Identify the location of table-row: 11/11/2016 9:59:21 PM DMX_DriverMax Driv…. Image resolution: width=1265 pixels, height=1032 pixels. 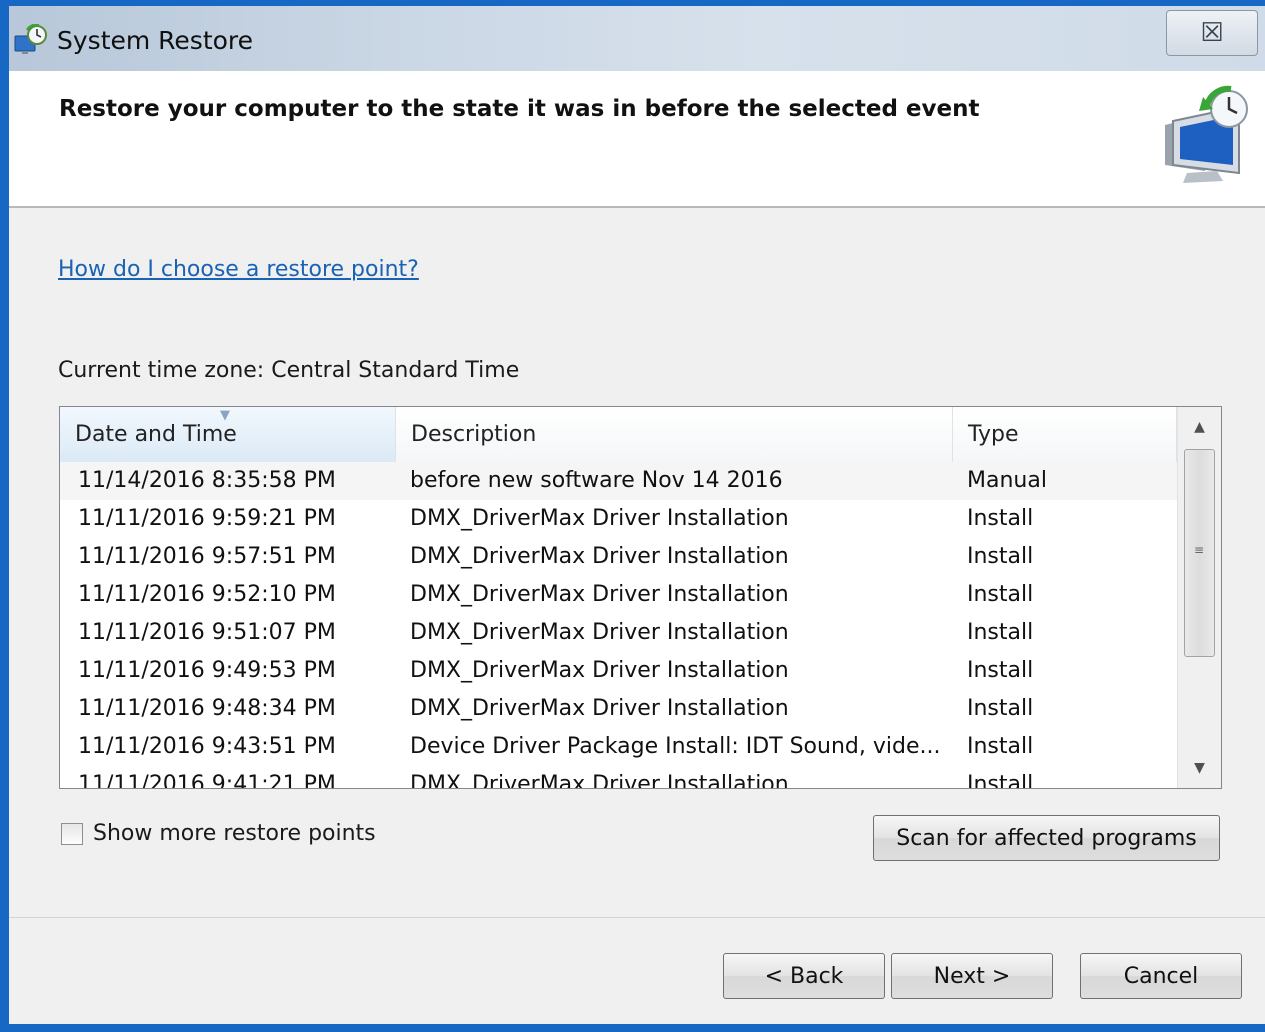
(618, 519).